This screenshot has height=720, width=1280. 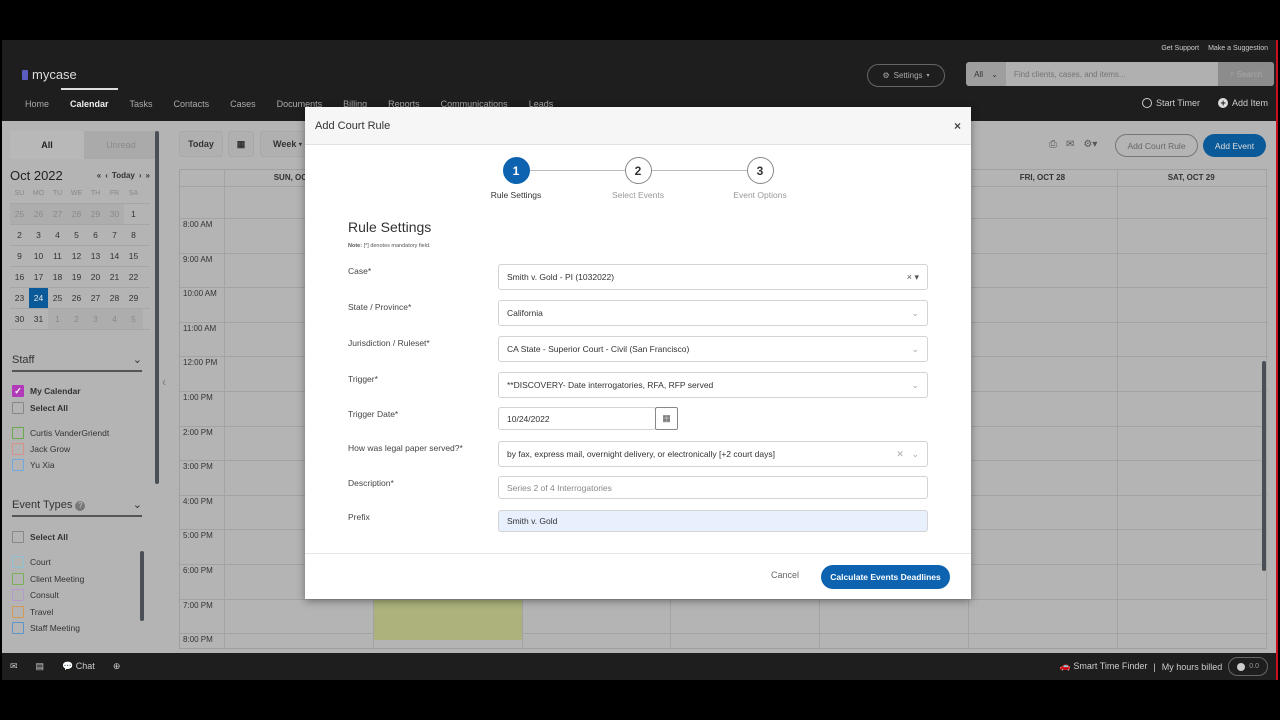 What do you see at coordinates (1090, 144) in the screenshot?
I see `calendar-settings-icon: ⚙▾` at bounding box center [1090, 144].